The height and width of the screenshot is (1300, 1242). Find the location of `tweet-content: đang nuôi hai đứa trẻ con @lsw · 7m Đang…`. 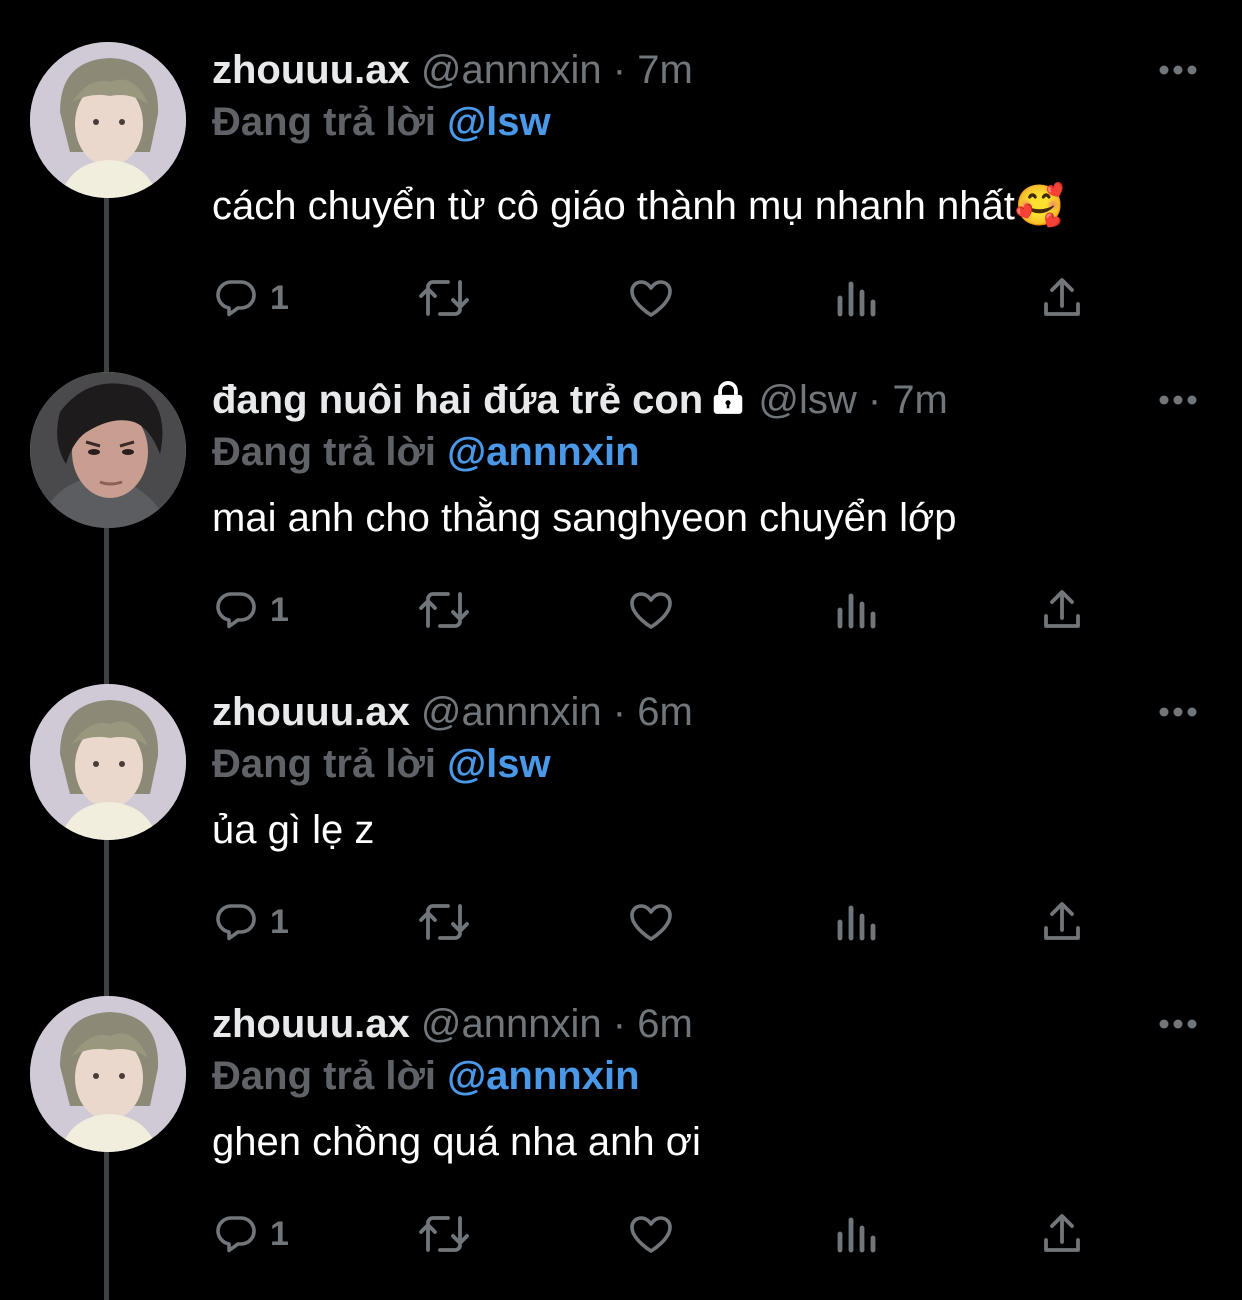

tweet-content: đang nuôi hai đứa trẻ con @lsw · 7m Đang… is located at coordinates (707, 459).